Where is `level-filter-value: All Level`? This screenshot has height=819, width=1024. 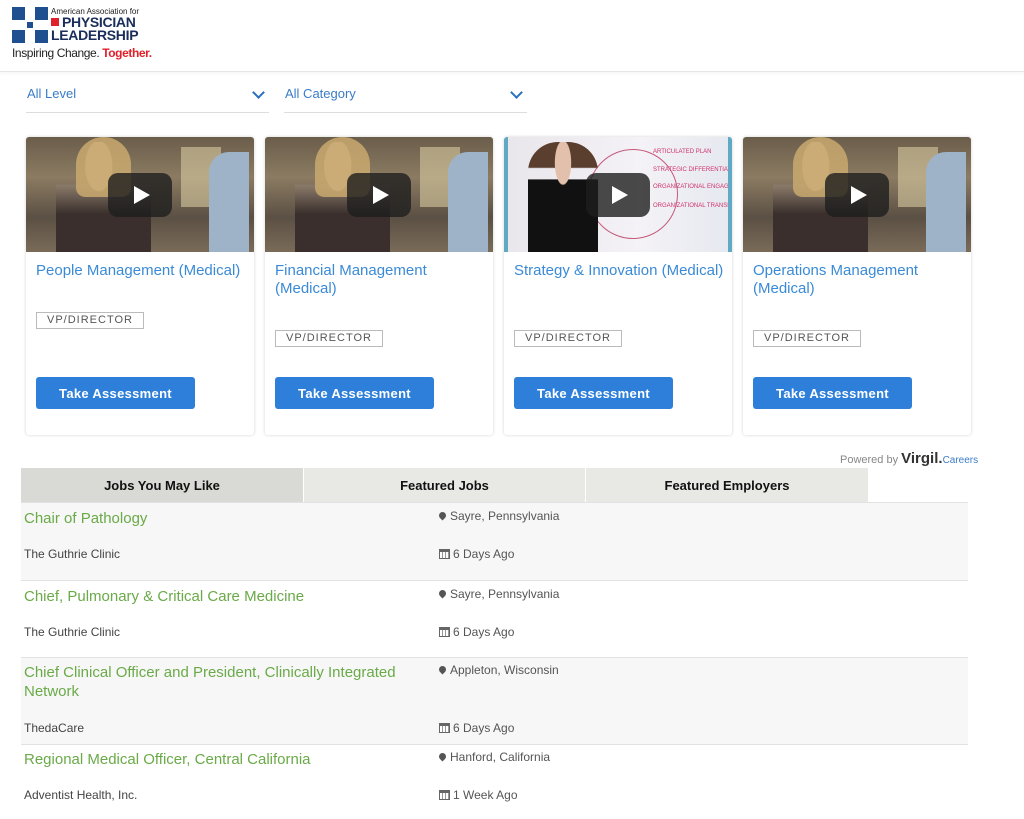
level-filter-value: All Level is located at coordinates (52, 93).